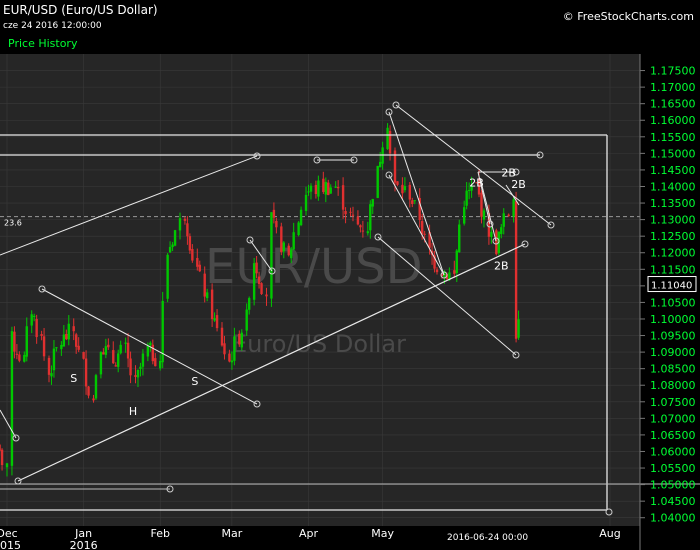 The width and height of the screenshot is (700, 550). I want to click on y-tick-label: 1.07000, so click(673, 418).